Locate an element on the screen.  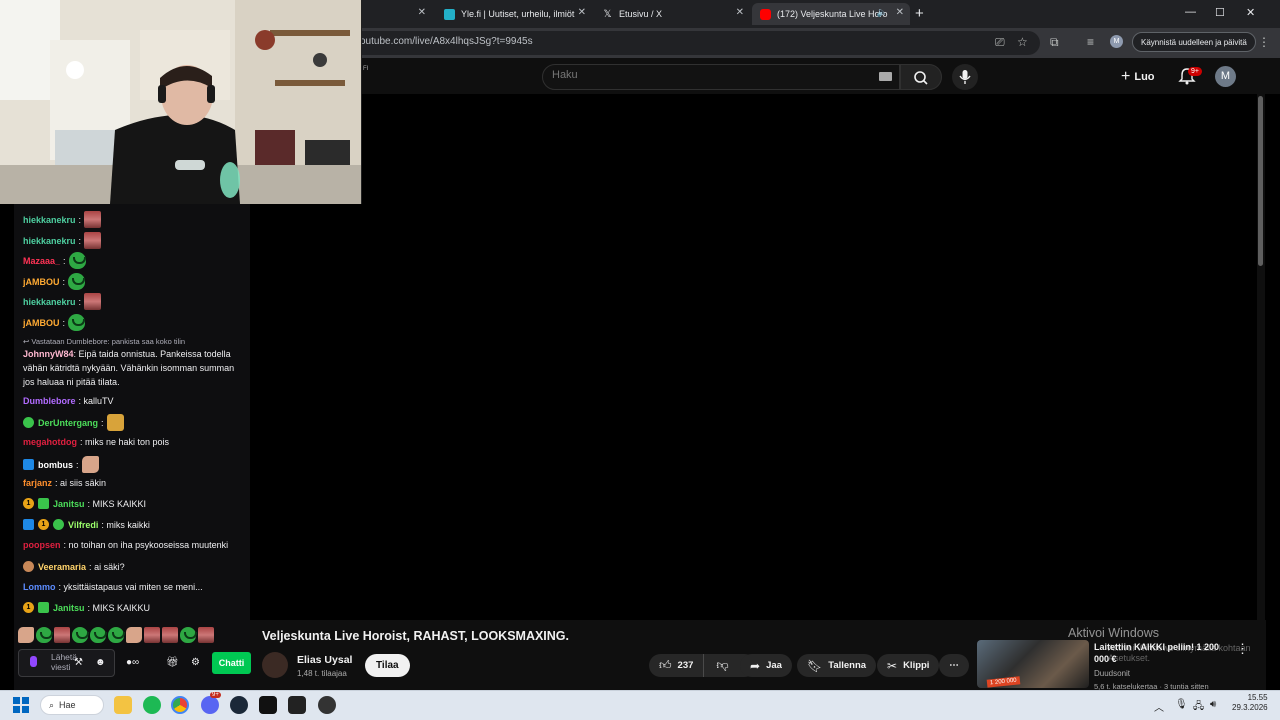
restart-update-button: Käynnistä uudelleen ja päivitä is located at coordinates (1194, 42).